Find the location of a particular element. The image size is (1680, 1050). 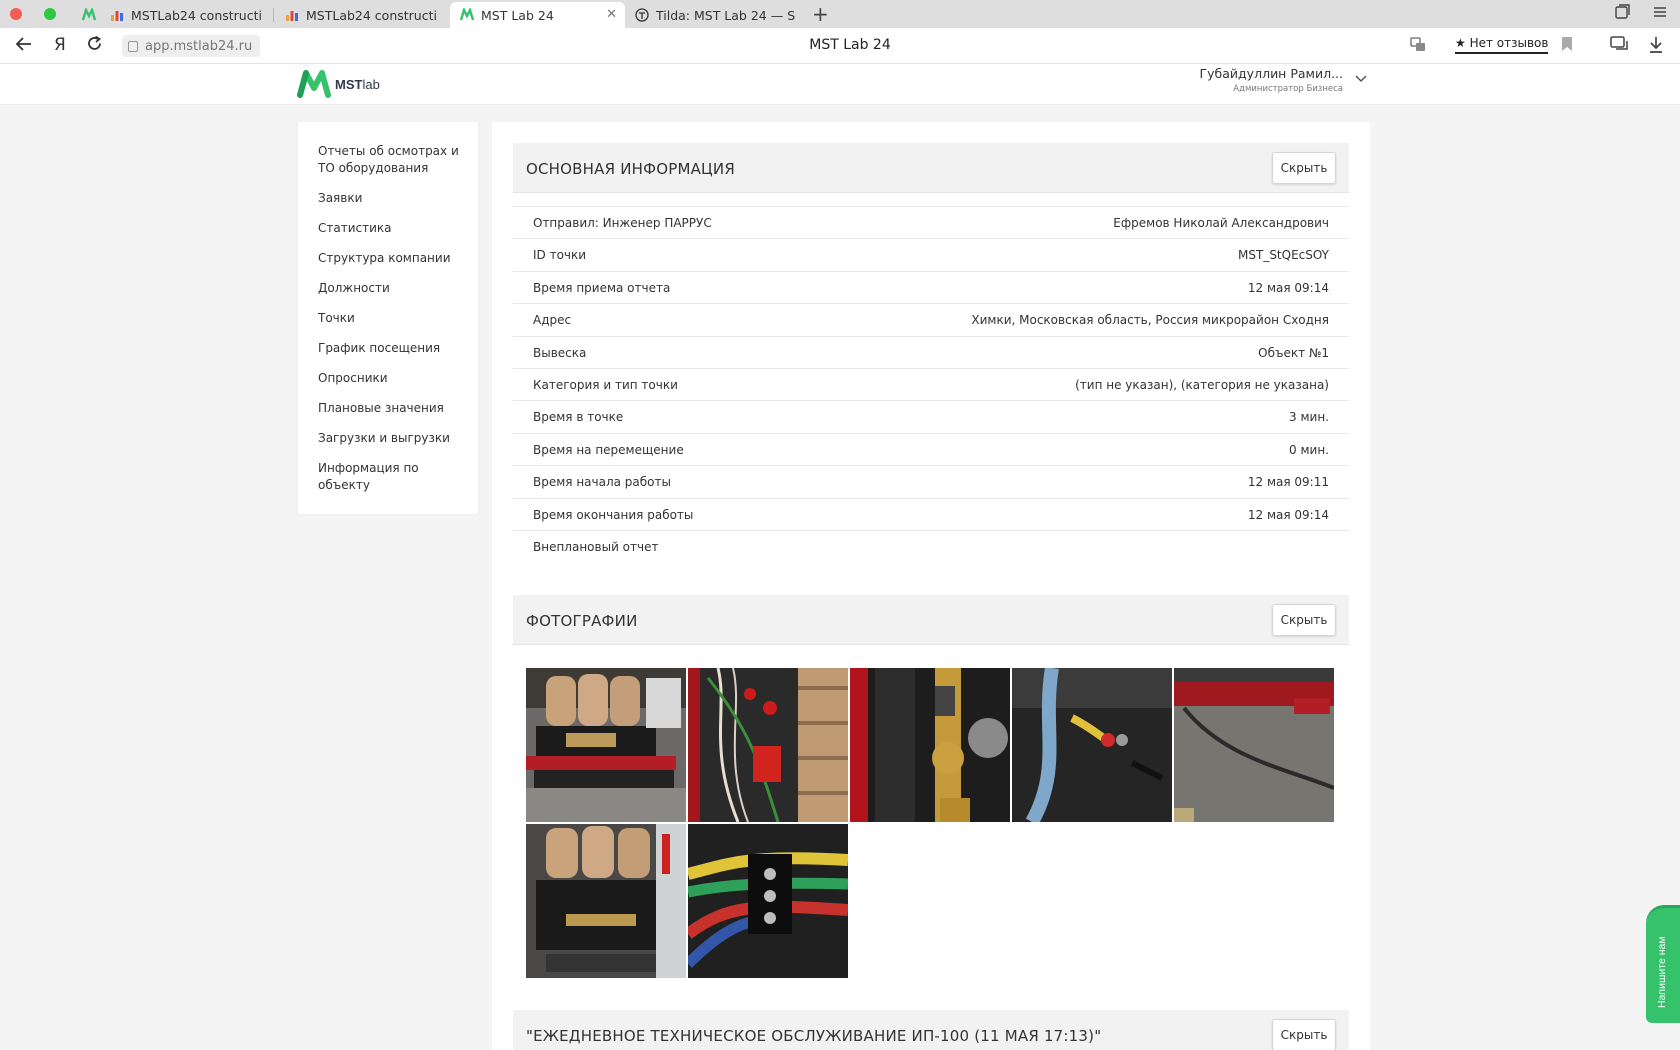

hide-photos-button: Скрыть is located at coordinates (1304, 620).